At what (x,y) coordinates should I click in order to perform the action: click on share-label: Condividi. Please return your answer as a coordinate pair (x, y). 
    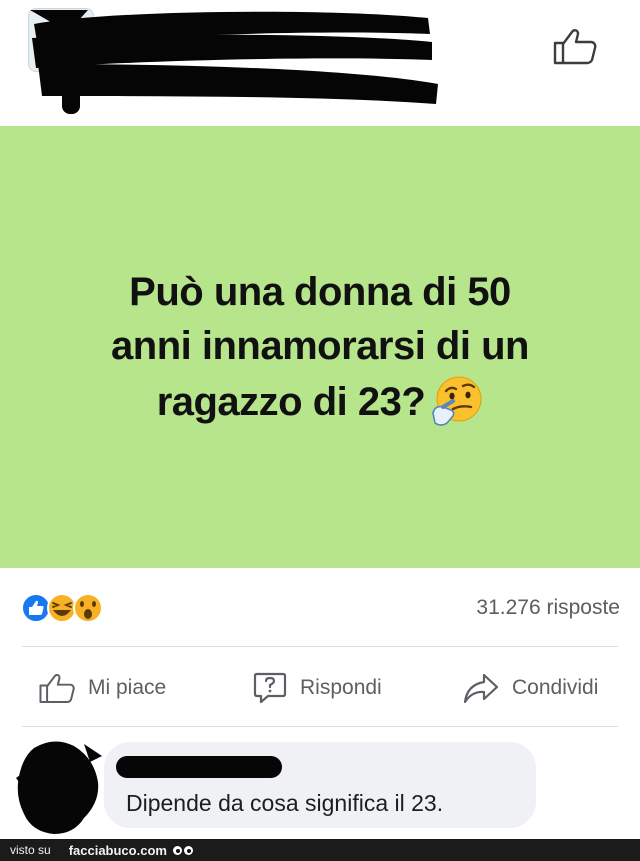
    Looking at the image, I should click on (555, 687).